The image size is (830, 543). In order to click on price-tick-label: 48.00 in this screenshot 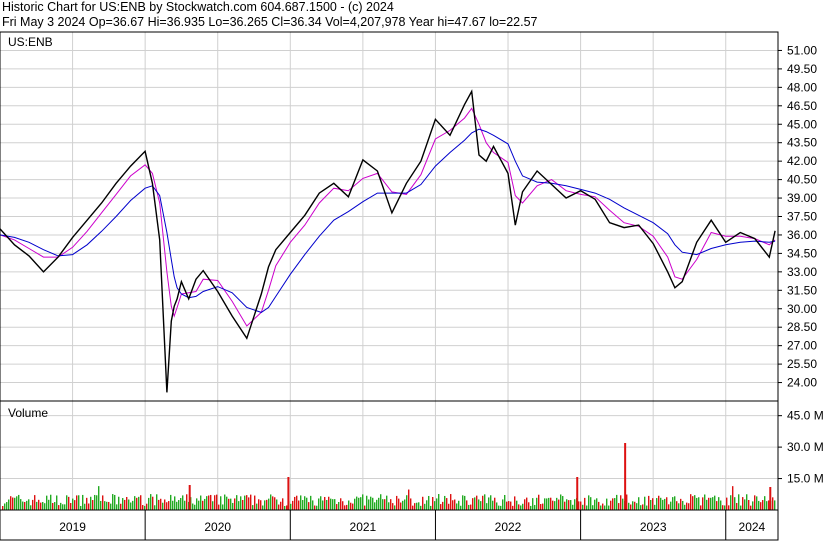, I will do `click(802, 87)`.